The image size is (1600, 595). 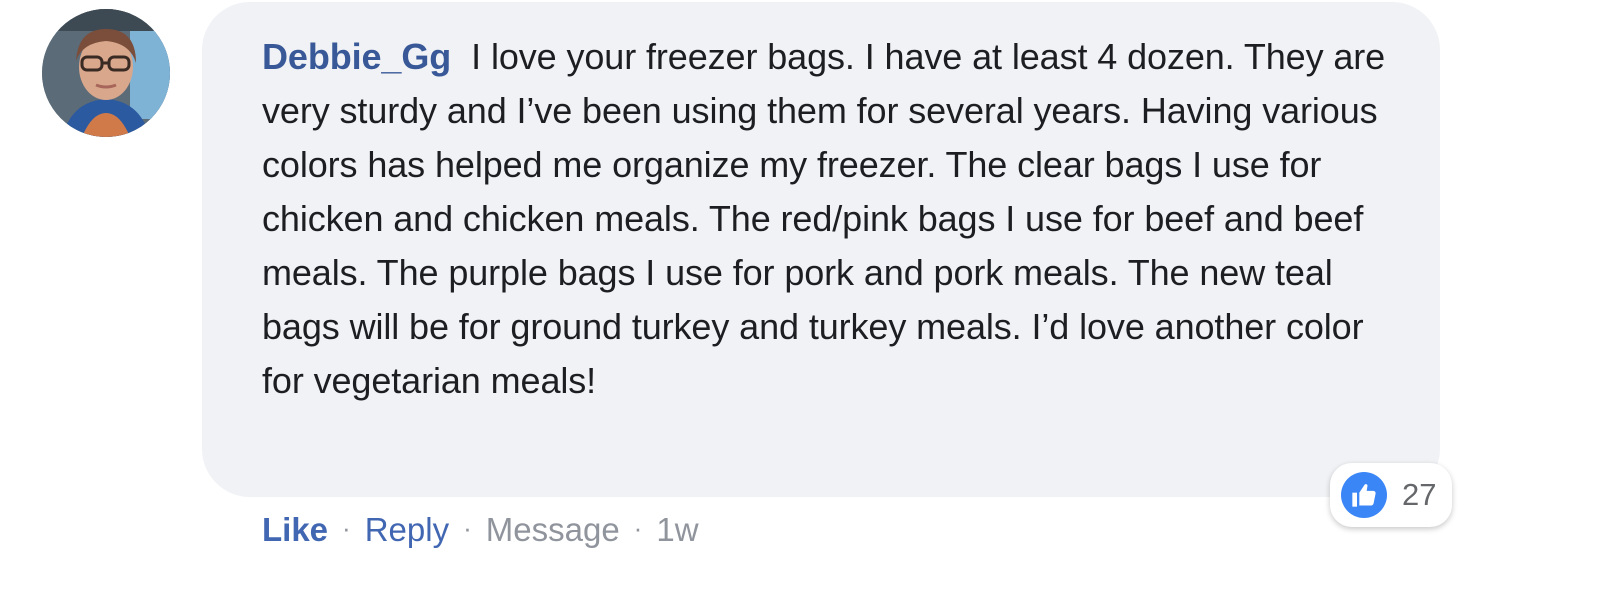 I want to click on avatar-photo, so click(x=106, y=73).